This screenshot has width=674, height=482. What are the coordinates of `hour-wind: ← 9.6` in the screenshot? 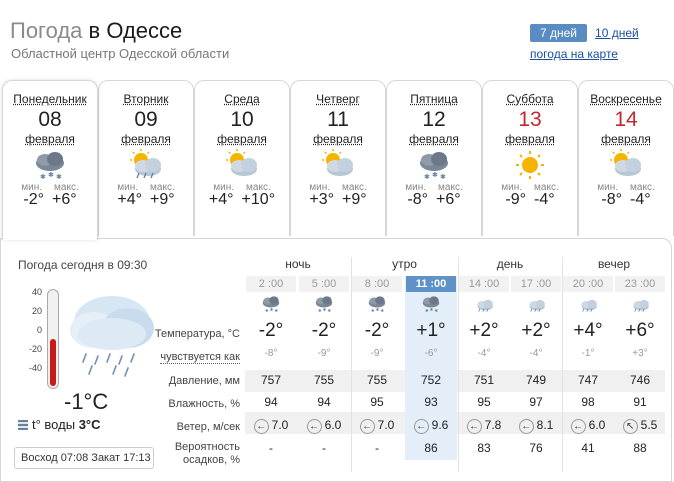 It's located at (431, 426).